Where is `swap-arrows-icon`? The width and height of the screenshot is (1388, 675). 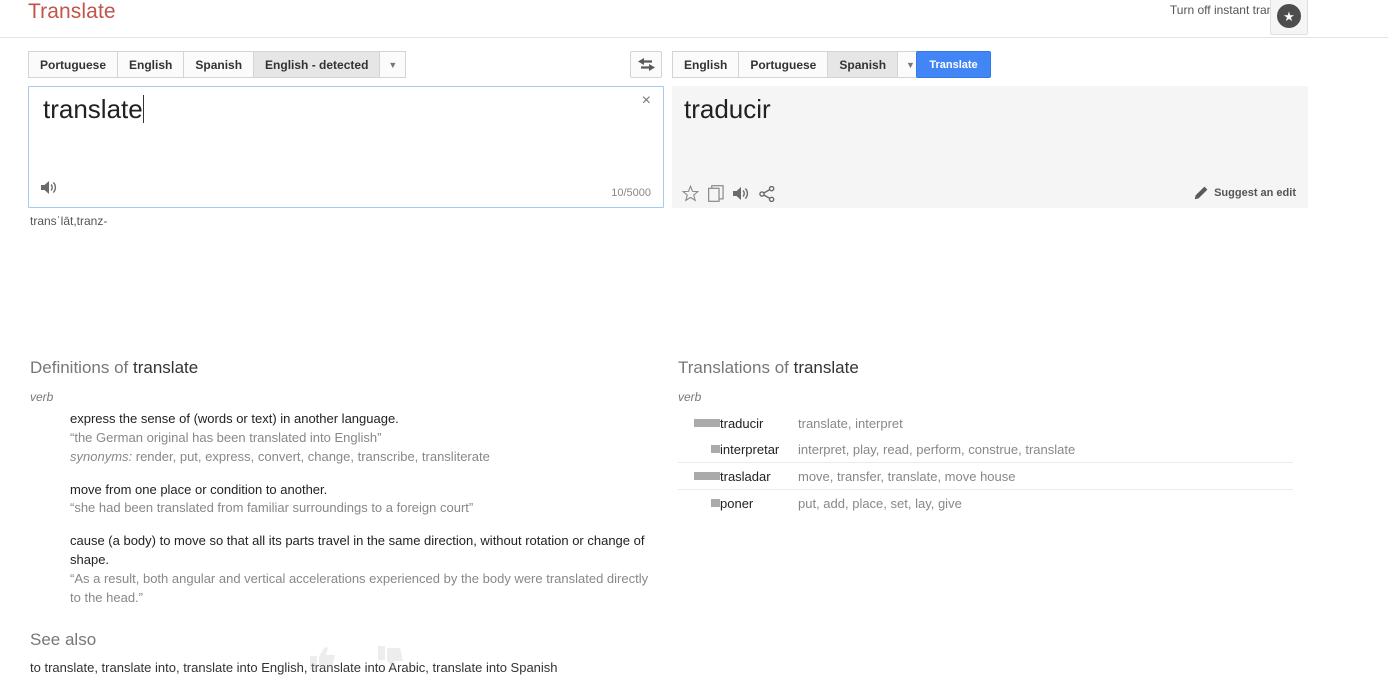
swap-arrows-icon is located at coordinates (646, 64).